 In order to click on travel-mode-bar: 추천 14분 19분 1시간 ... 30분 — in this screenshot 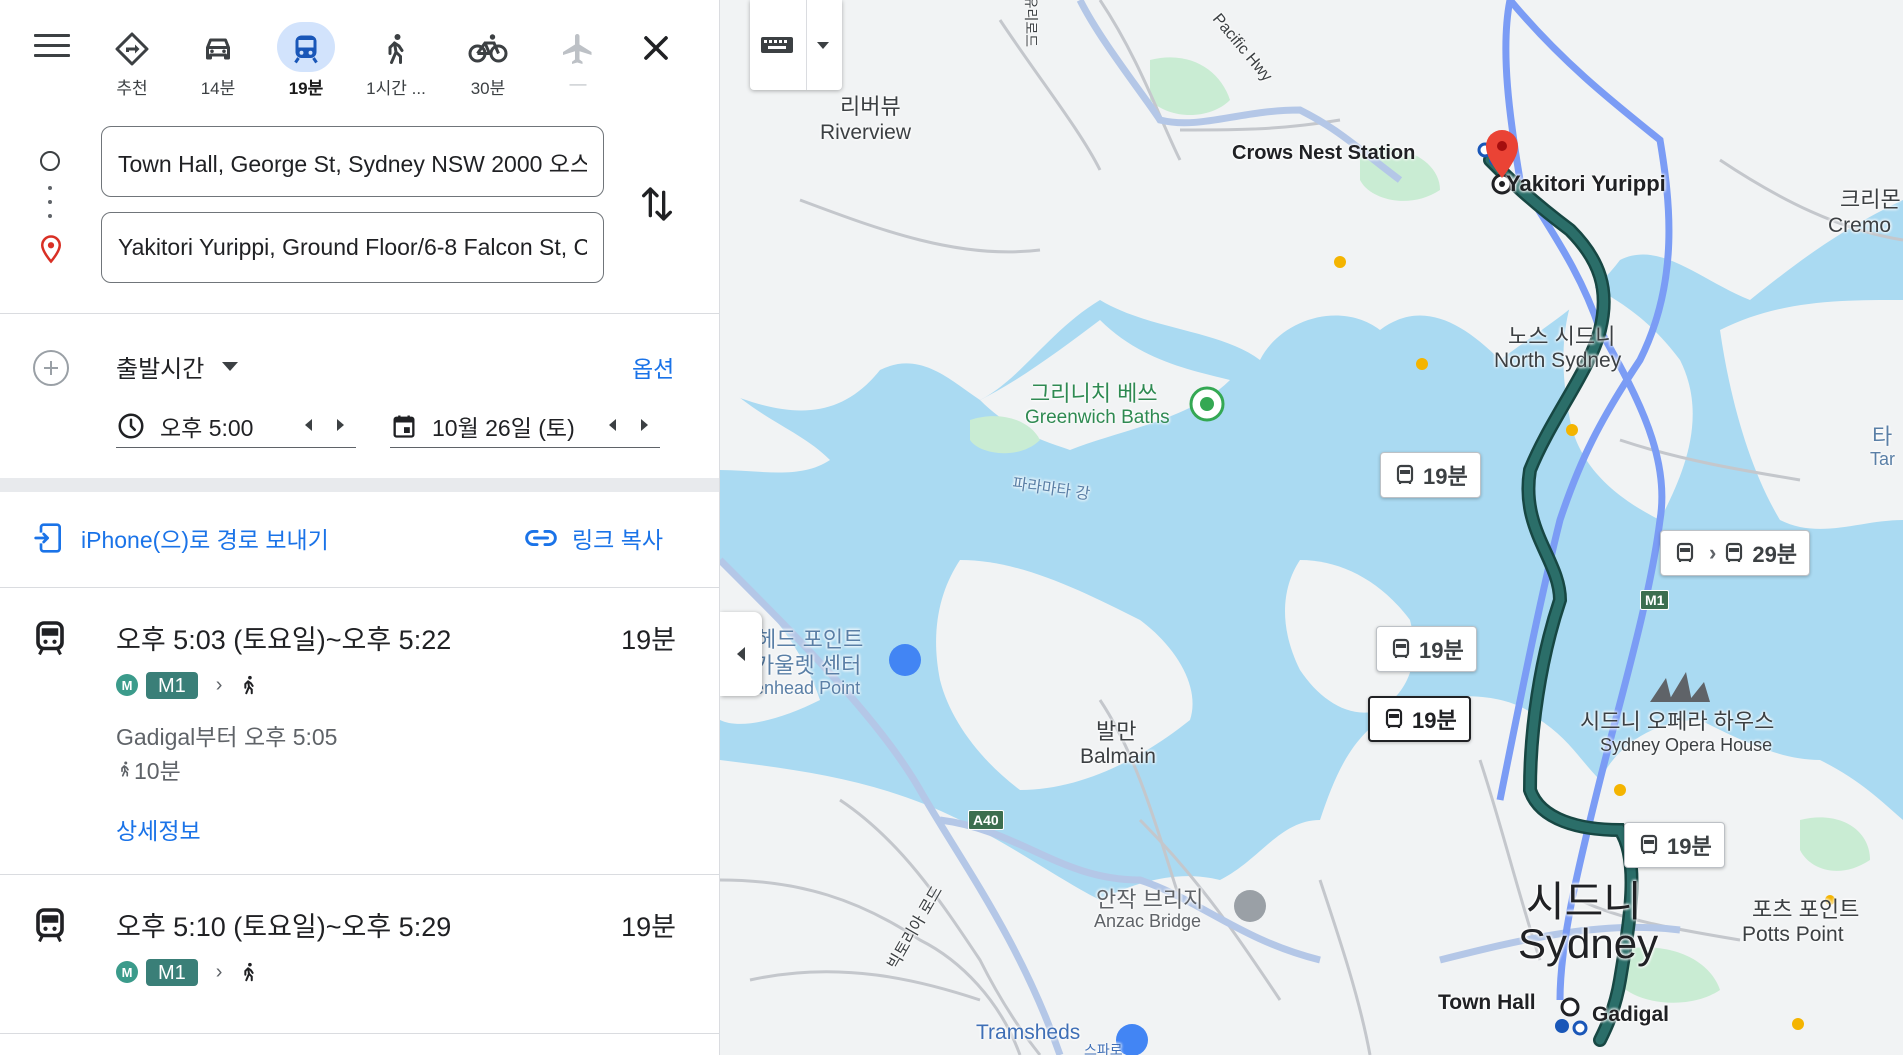, I will do `click(359, 55)`.